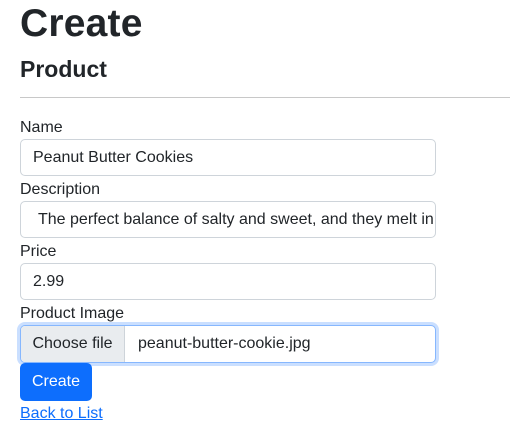 The image size is (510, 429). What do you see at coordinates (60, 189) in the screenshot?
I see `description-label: Description` at bounding box center [60, 189].